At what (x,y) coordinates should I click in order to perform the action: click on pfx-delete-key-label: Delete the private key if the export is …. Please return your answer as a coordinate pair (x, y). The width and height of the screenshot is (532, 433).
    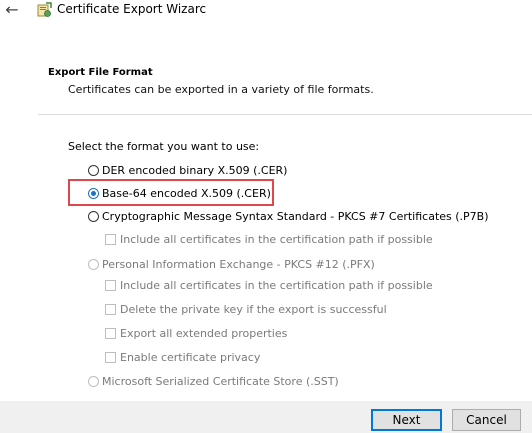
    Looking at the image, I should click on (253, 309).